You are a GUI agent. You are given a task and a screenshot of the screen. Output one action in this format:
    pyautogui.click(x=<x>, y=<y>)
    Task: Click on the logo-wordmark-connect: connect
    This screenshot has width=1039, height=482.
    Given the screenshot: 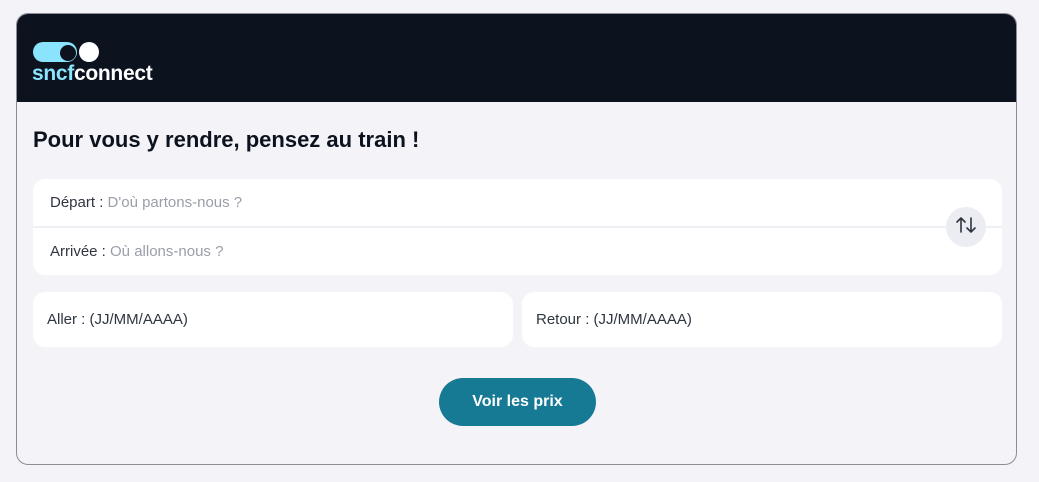 What is the action you would take?
    pyautogui.click(x=113, y=73)
    